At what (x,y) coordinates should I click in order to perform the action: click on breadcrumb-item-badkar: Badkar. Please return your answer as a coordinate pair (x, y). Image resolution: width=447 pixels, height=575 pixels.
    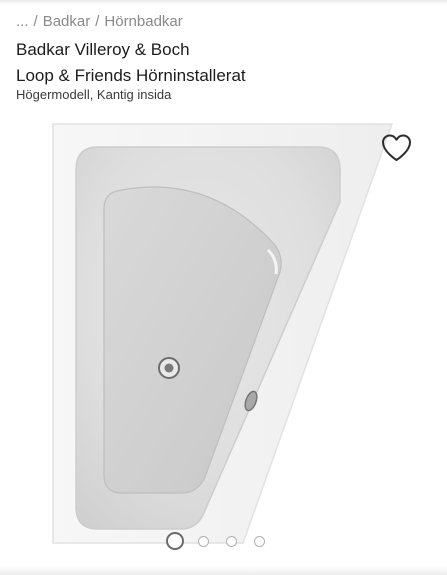
    Looking at the image, I should click on (67, 21).